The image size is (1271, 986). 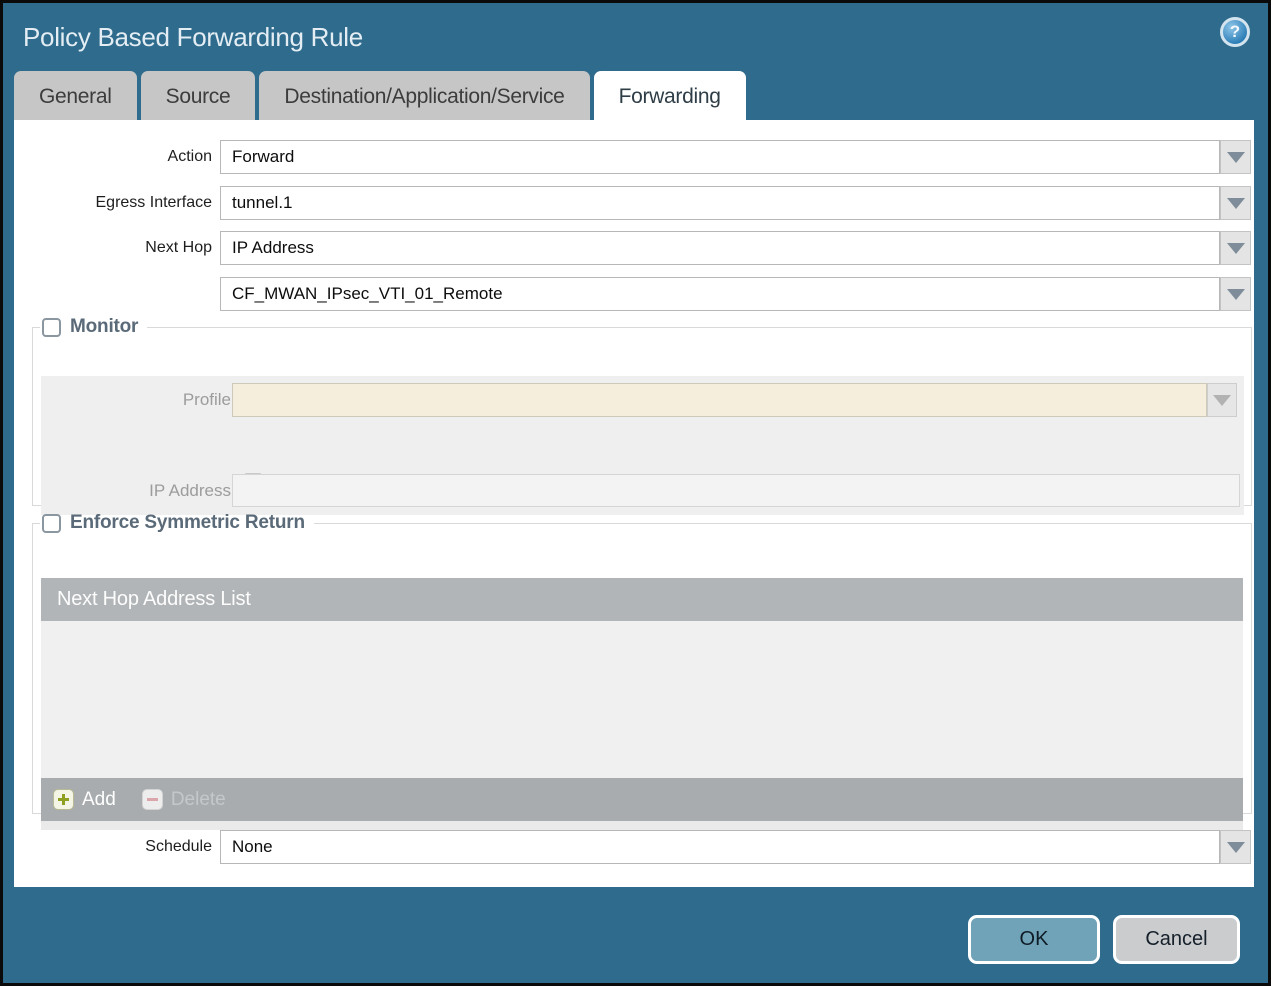 What do you see at coordinates (193, 37) in the screenshot?
I see `dialog-title: Policy Based Forwarding Rule` at bounding box center [193, 37].